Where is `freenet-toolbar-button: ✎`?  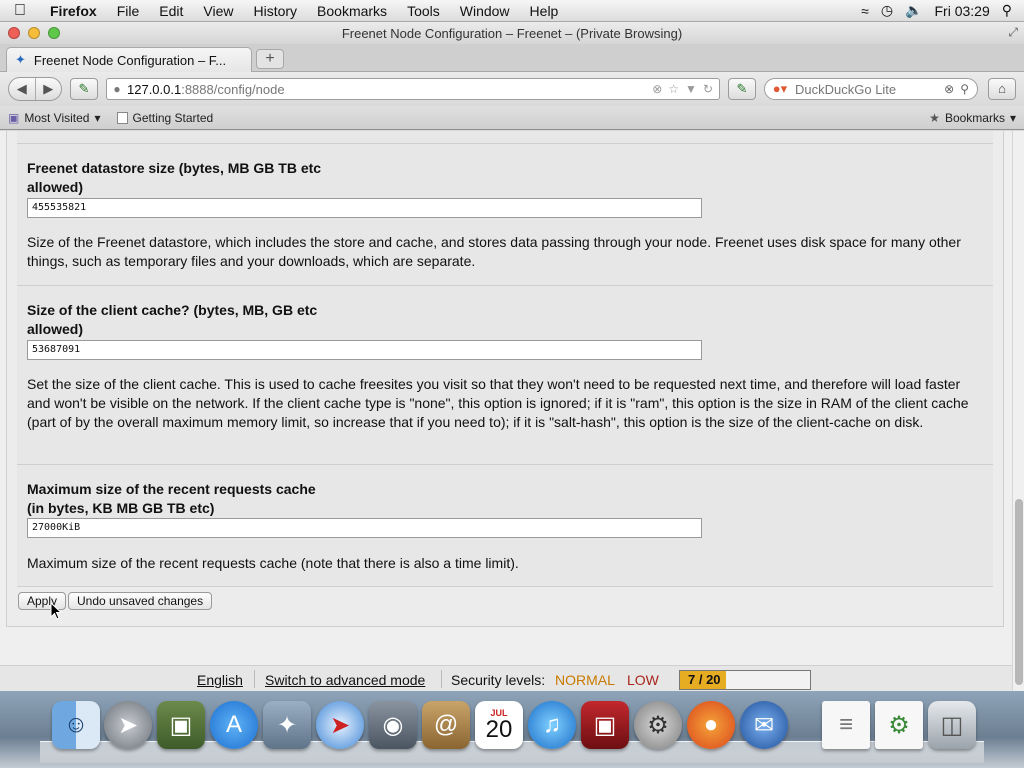 freenet-toolbar-button: ✎ is located at coordinates (84, 89).